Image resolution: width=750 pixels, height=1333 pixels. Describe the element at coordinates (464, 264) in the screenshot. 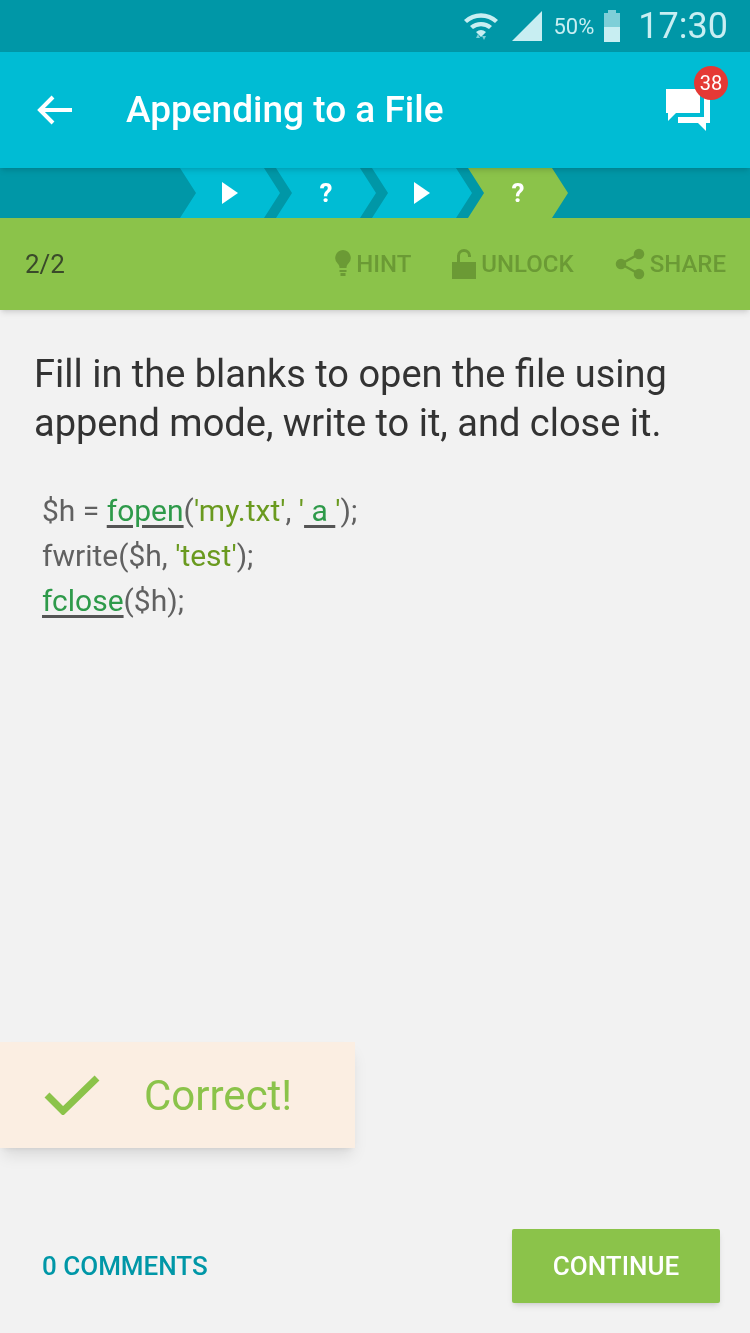

I see `padlock-icon` at that location.